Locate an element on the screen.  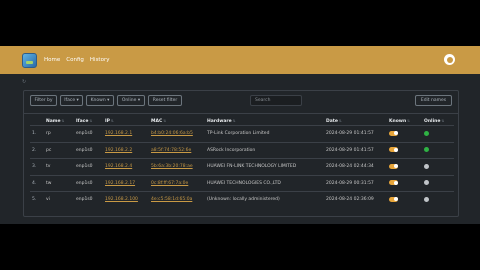
device-name: pc is located at coordinates (59, 150).